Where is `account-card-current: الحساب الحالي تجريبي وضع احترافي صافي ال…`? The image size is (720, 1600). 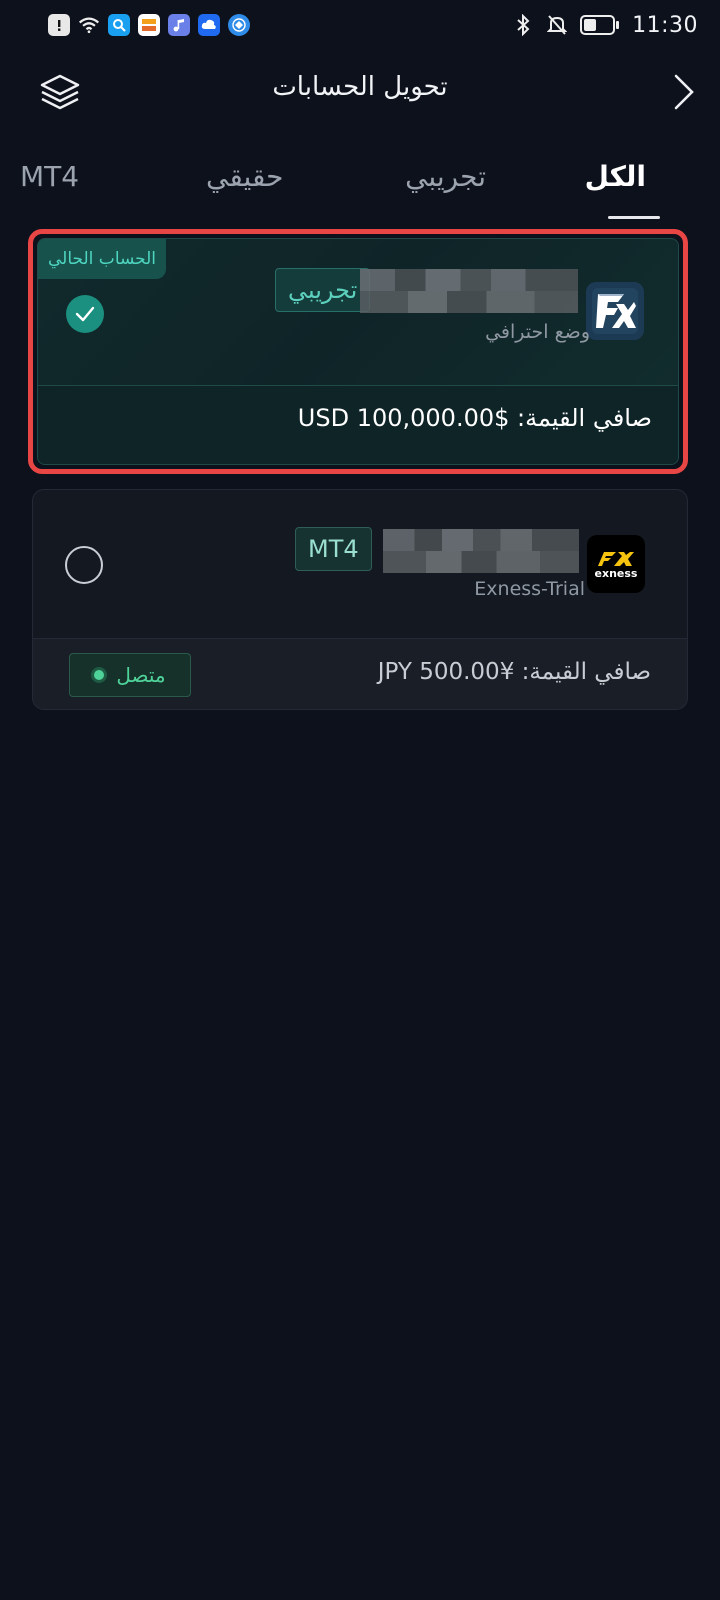 account-card-current: الحساب الحالي تجريبي وضع احترافي صافي ال… is located at coordinates (358, 351).